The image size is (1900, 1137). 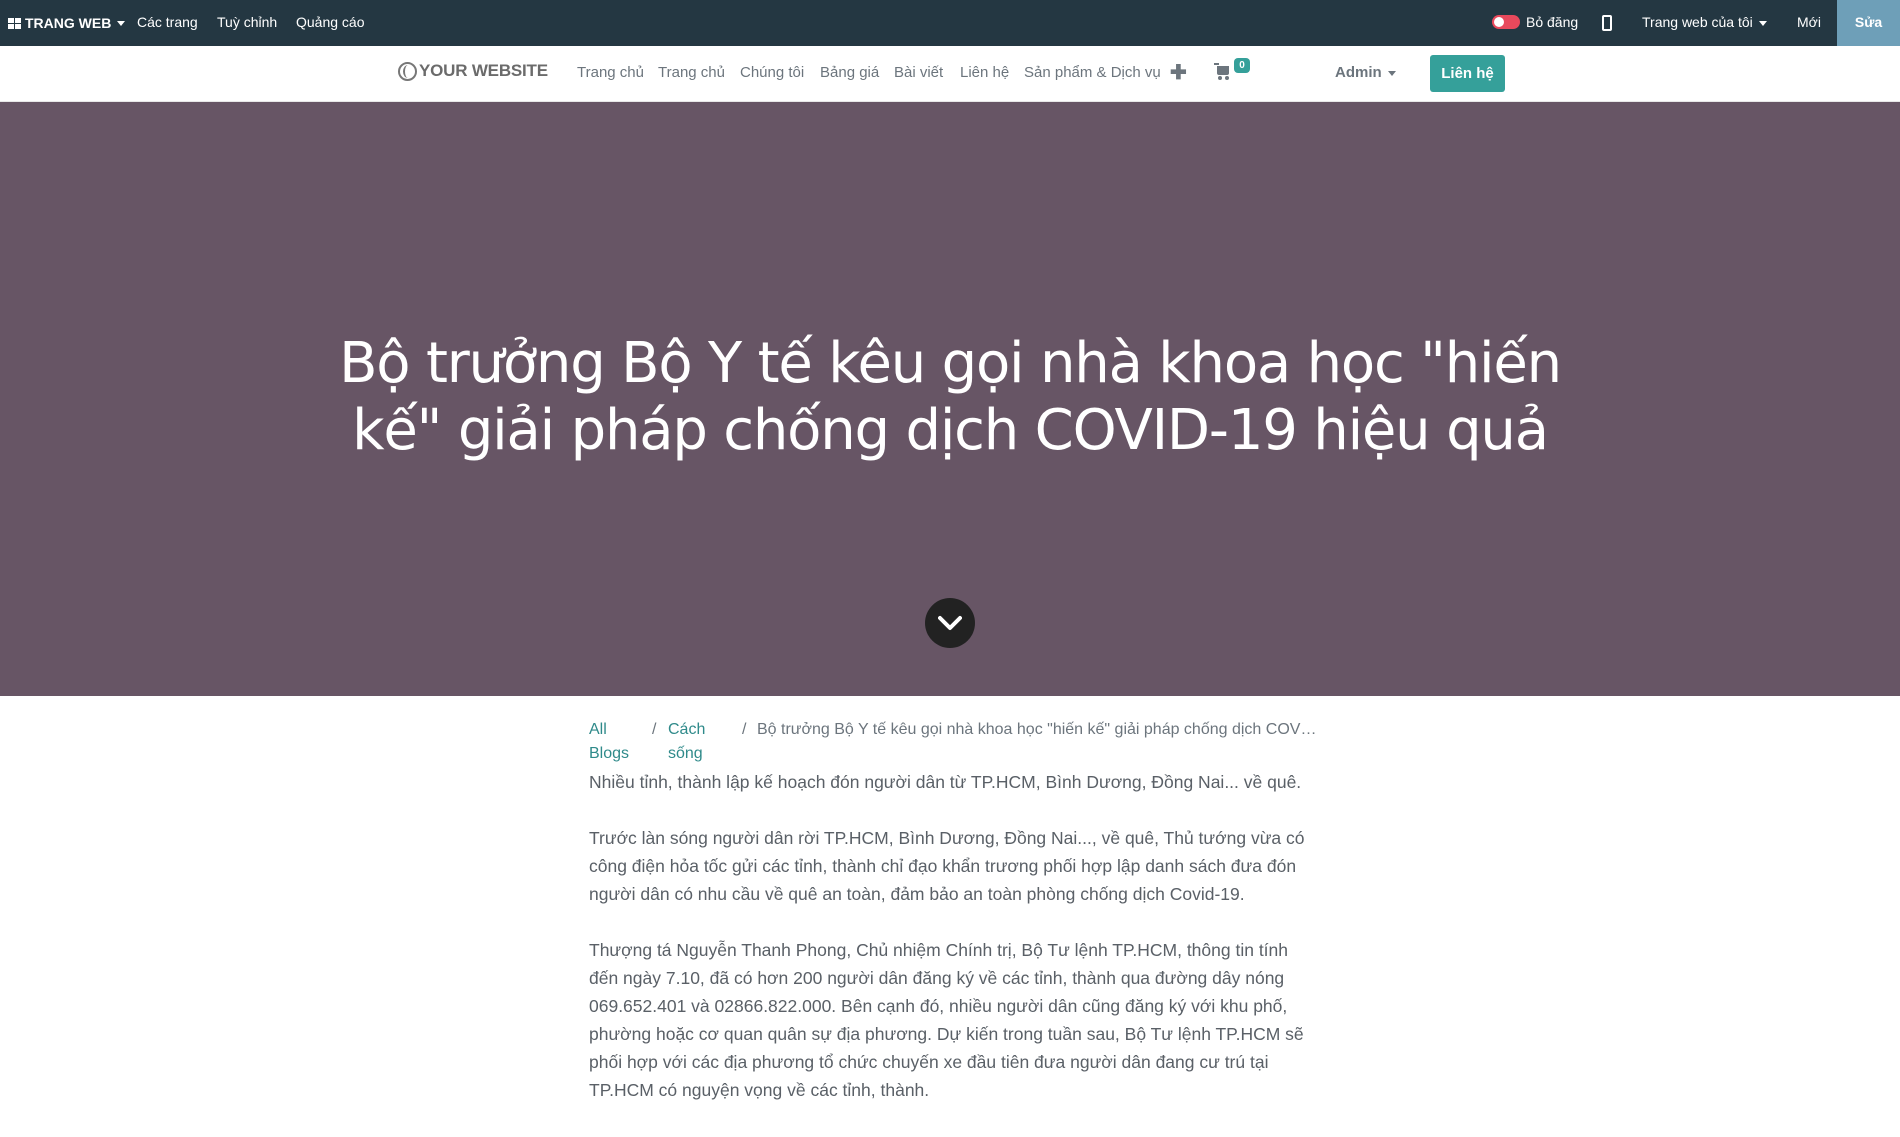 I want to click on nav-item-products: Sản phẩm & Dịch vụ, so click(x=1092, y=72).